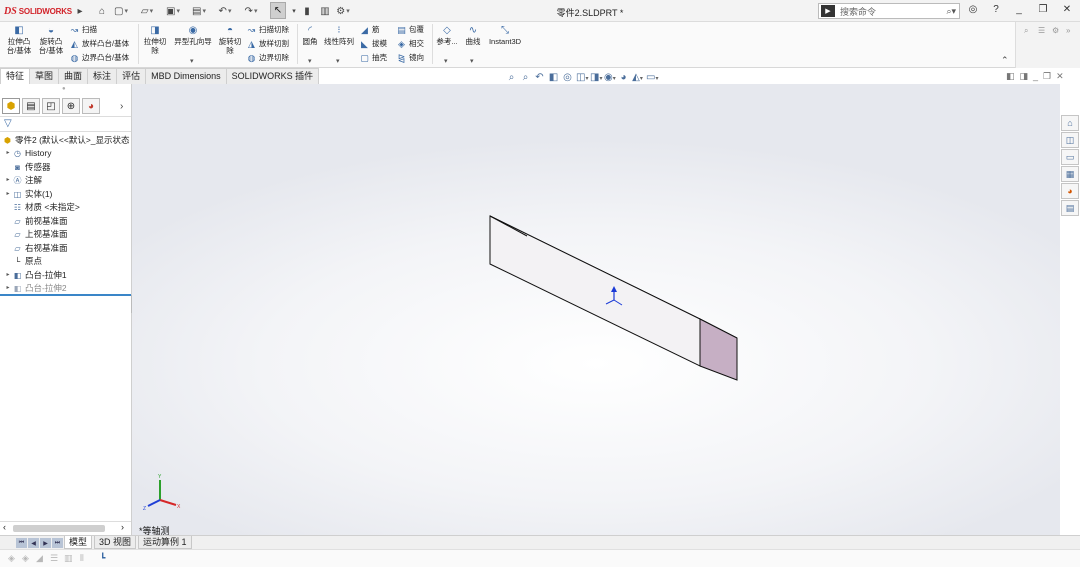  Describe the element at coordinates (446, 61) in the screenshot. I see `reference-dropdown-icon: ▾` at that location.